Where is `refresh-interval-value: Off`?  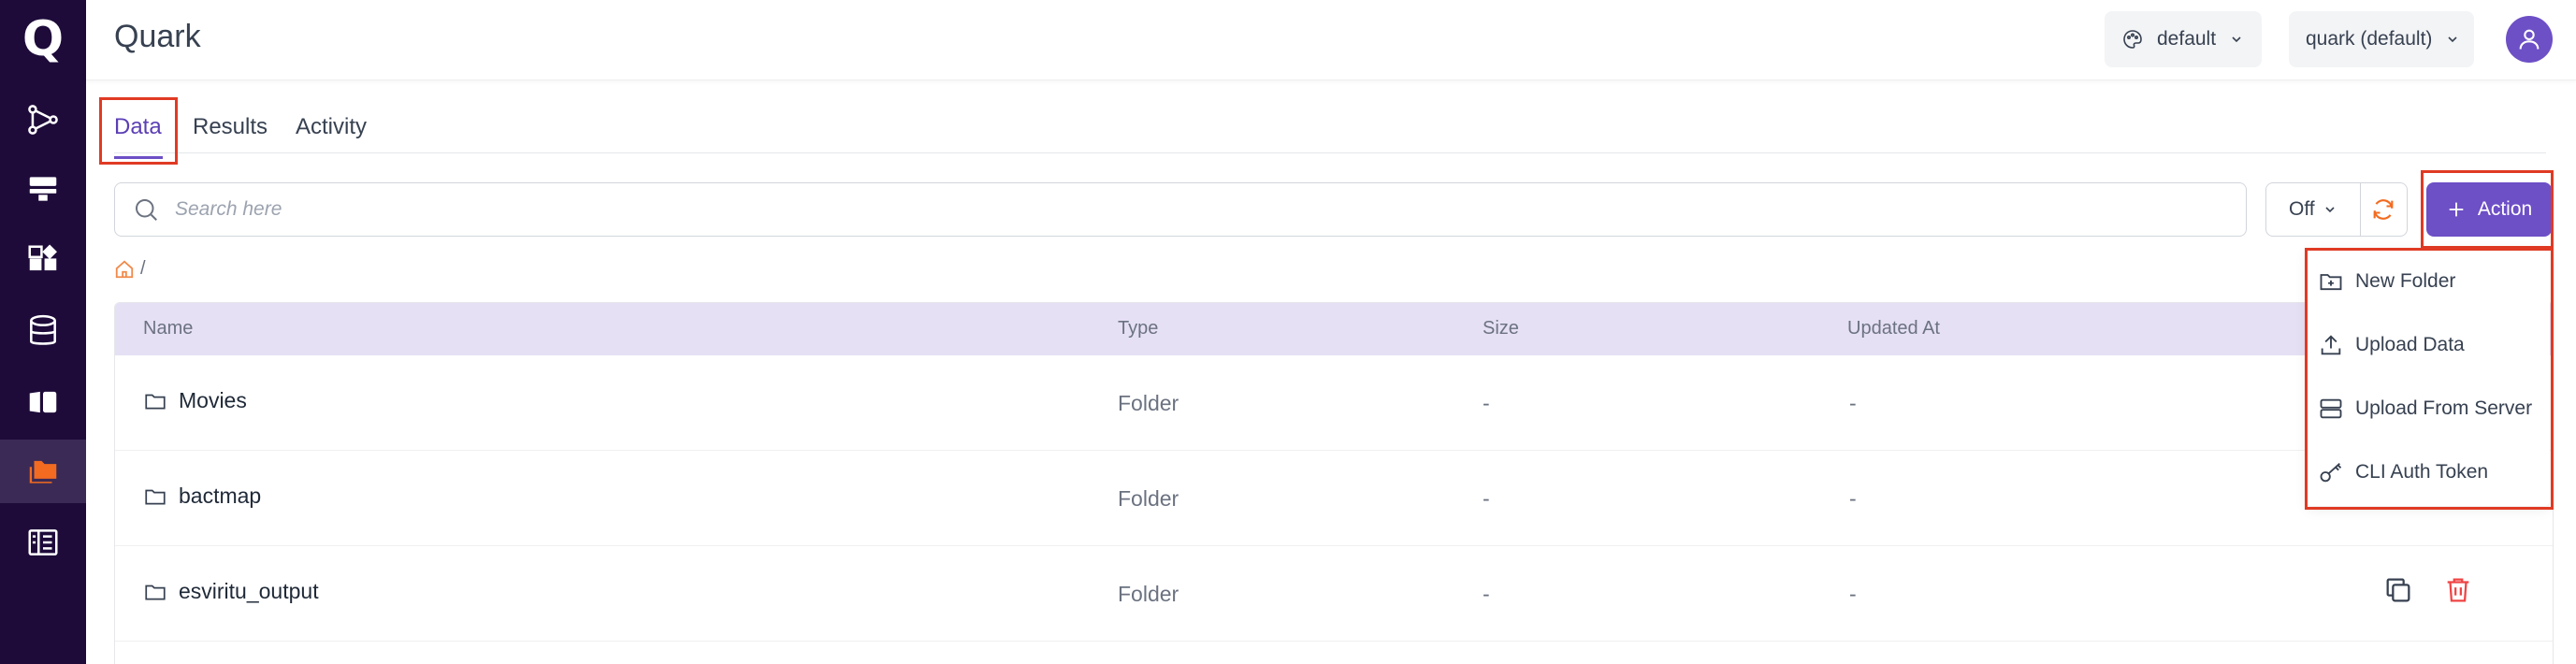
refresh-interval-value: Off is located at coordinates (2302, 209).